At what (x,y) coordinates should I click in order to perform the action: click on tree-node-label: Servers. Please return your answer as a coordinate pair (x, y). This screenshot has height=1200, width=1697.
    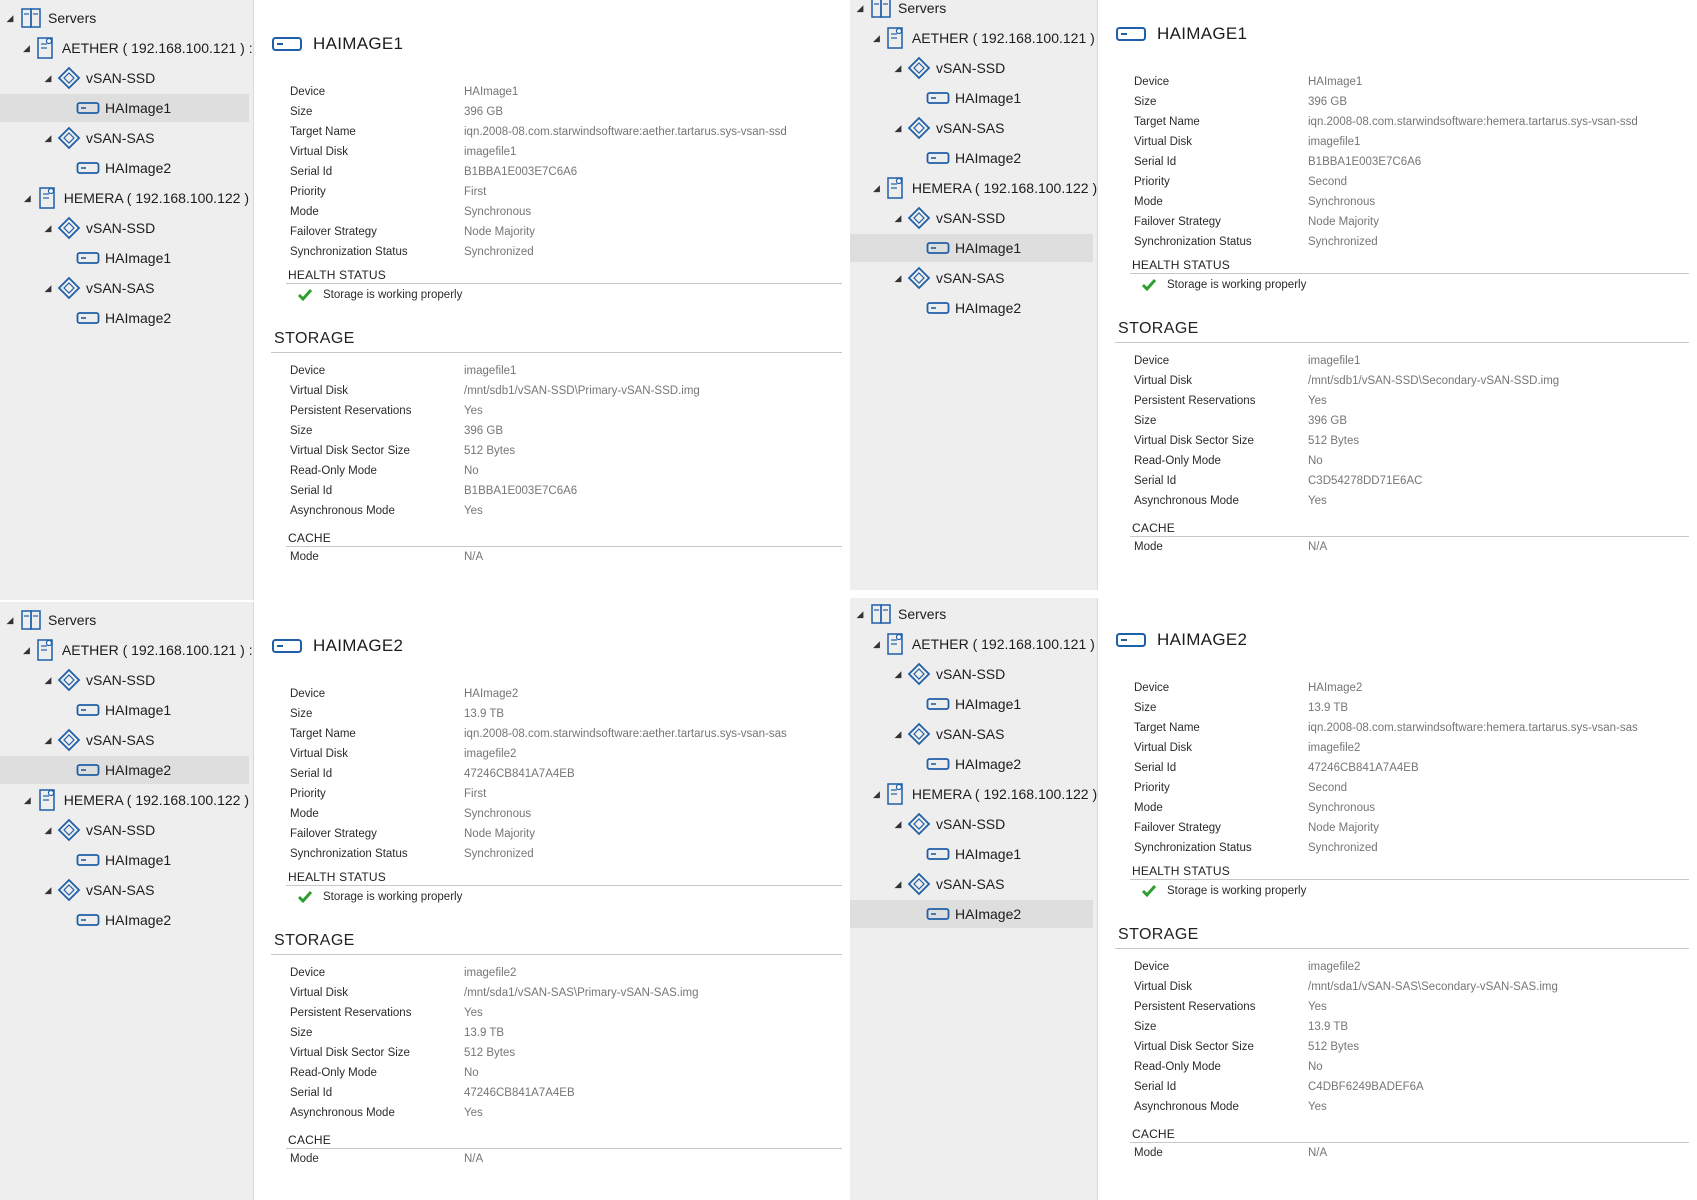
    Looking at the image, I should click on (922, 614).